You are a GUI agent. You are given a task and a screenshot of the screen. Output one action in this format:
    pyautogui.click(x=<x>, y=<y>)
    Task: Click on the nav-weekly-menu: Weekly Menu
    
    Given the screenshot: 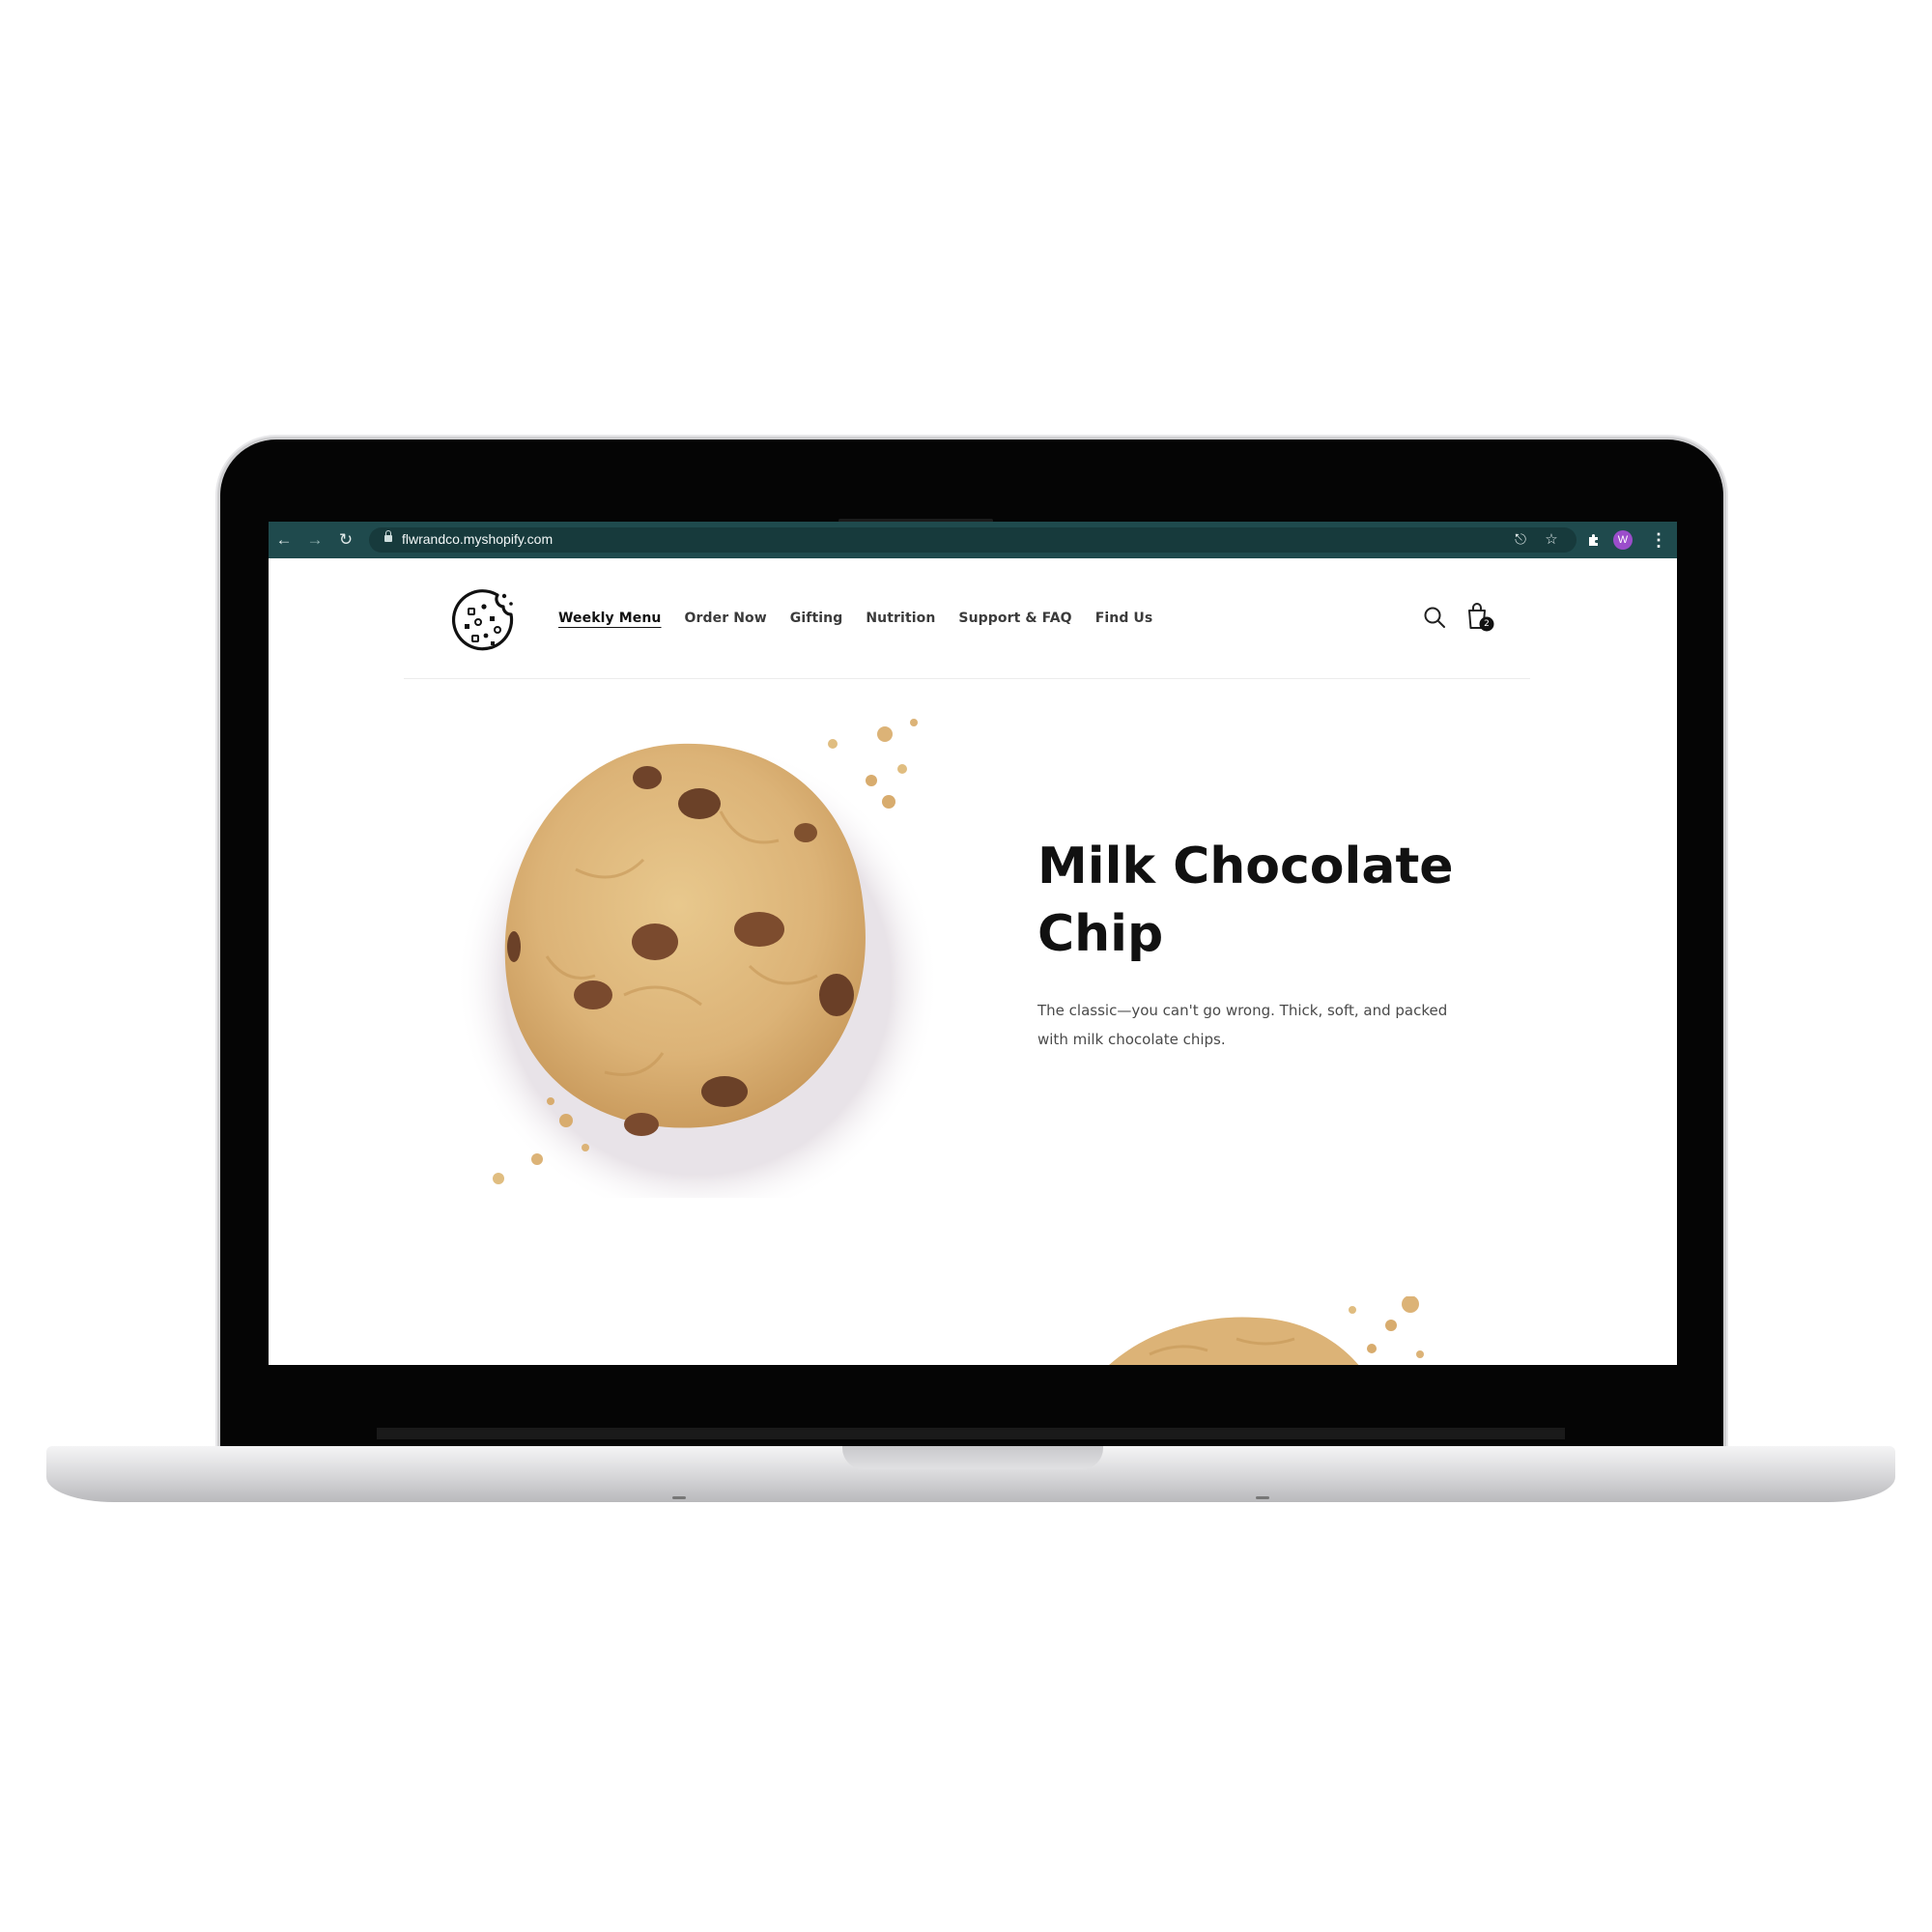 What is the action you would take?
    pyautogui.click(x=610, y=618)
    